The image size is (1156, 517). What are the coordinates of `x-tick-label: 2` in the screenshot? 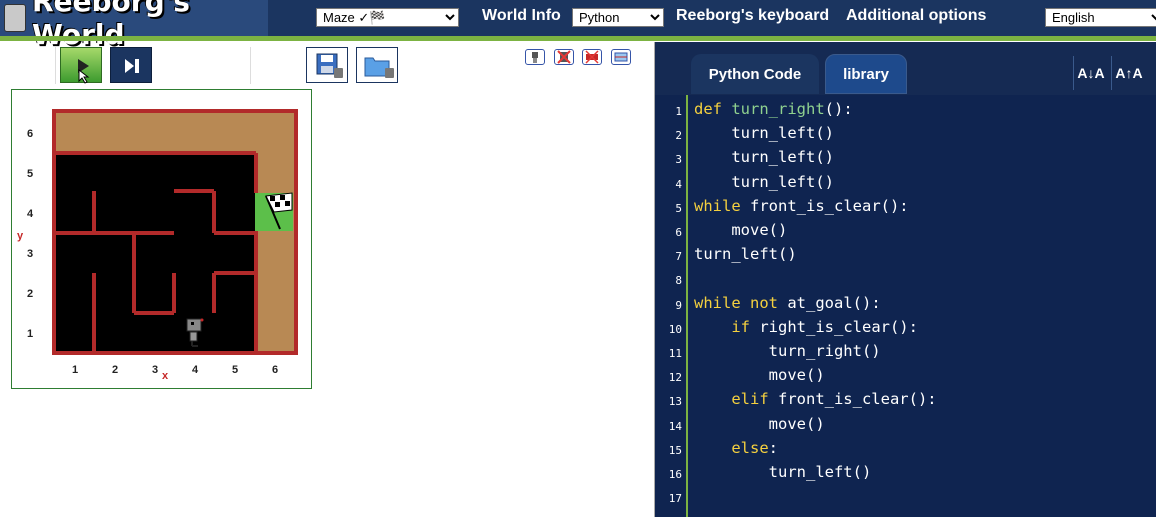 It's located at (115, 370).